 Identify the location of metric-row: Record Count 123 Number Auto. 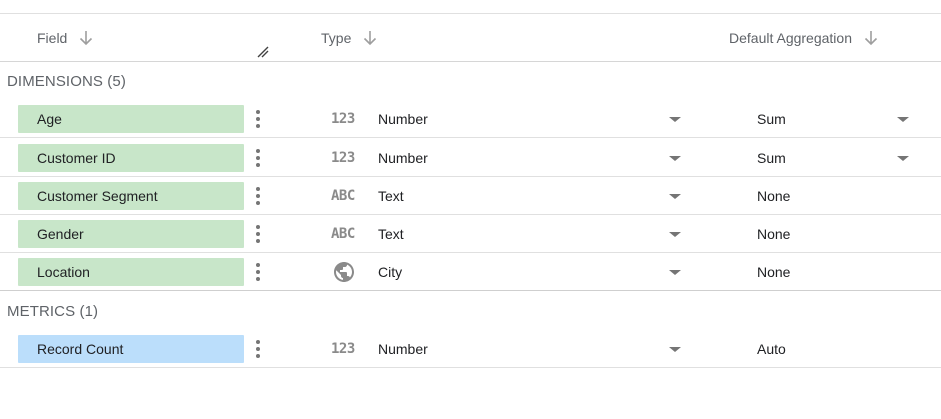
(470, 349).